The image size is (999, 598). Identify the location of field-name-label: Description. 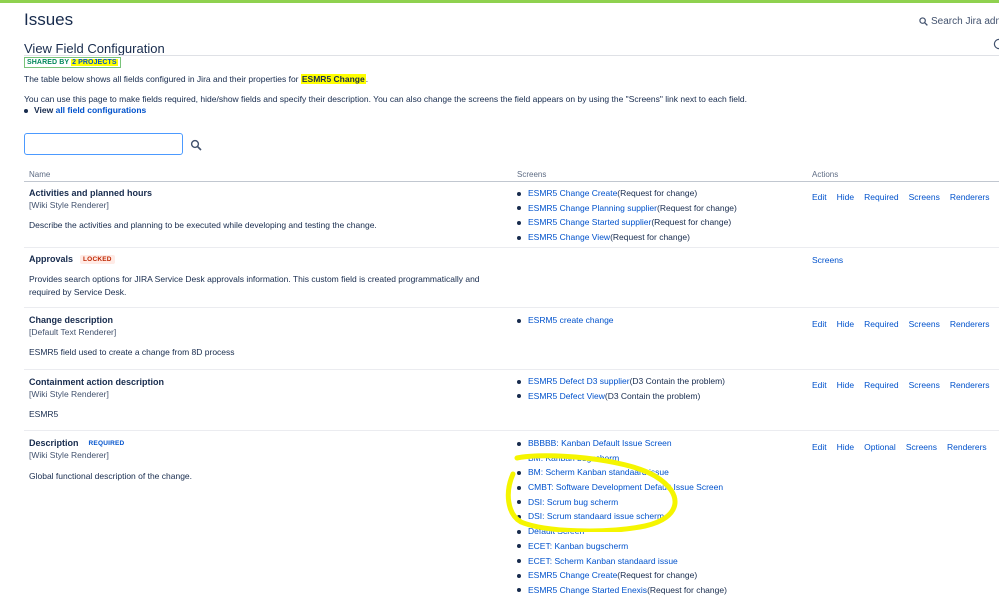
(54, 443).